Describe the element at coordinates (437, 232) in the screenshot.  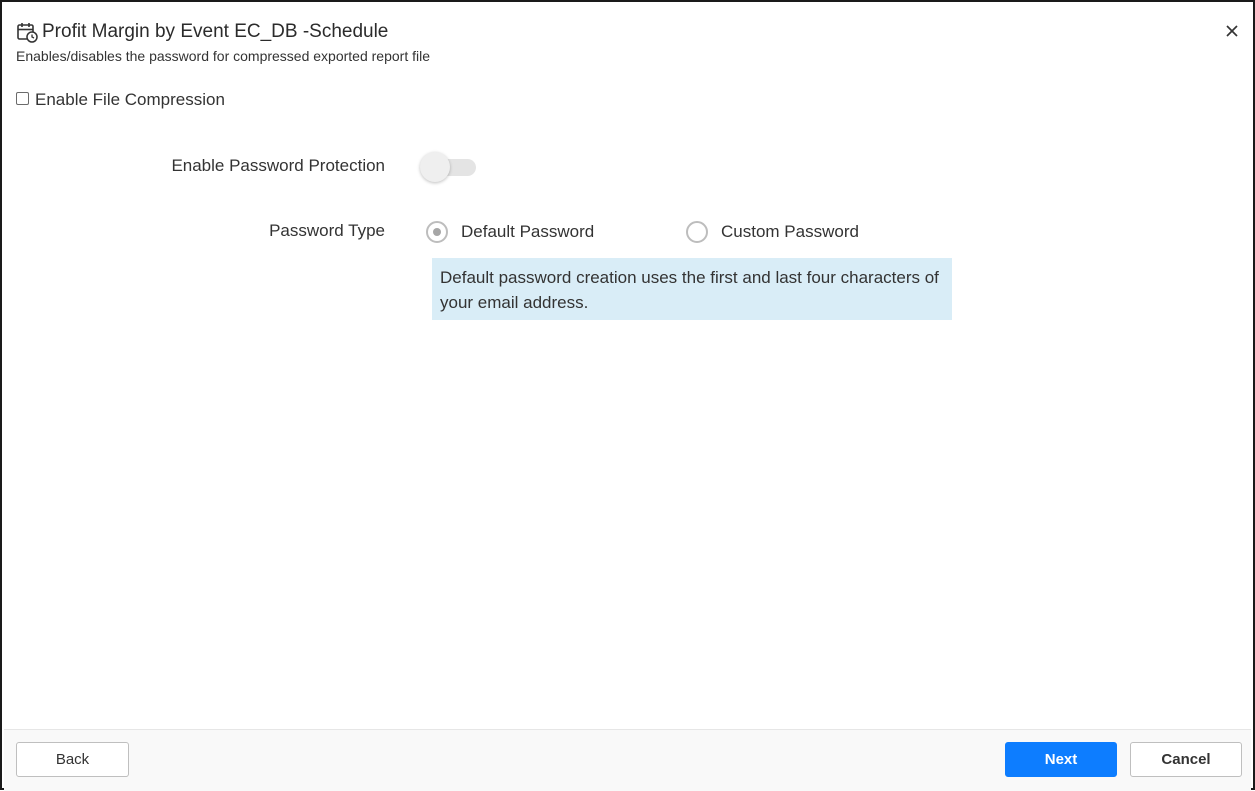
I see `radio-button-checked` at that location.